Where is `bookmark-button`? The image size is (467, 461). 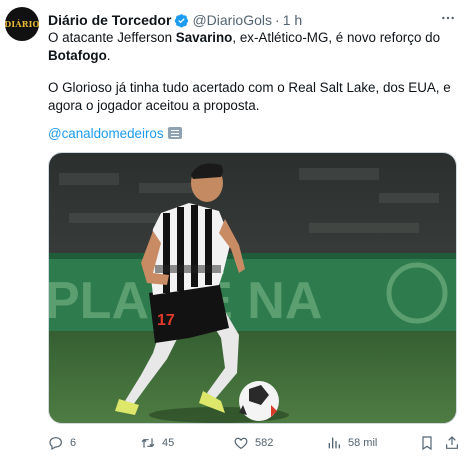 bookmark-button is located at coordinates (427, 443).